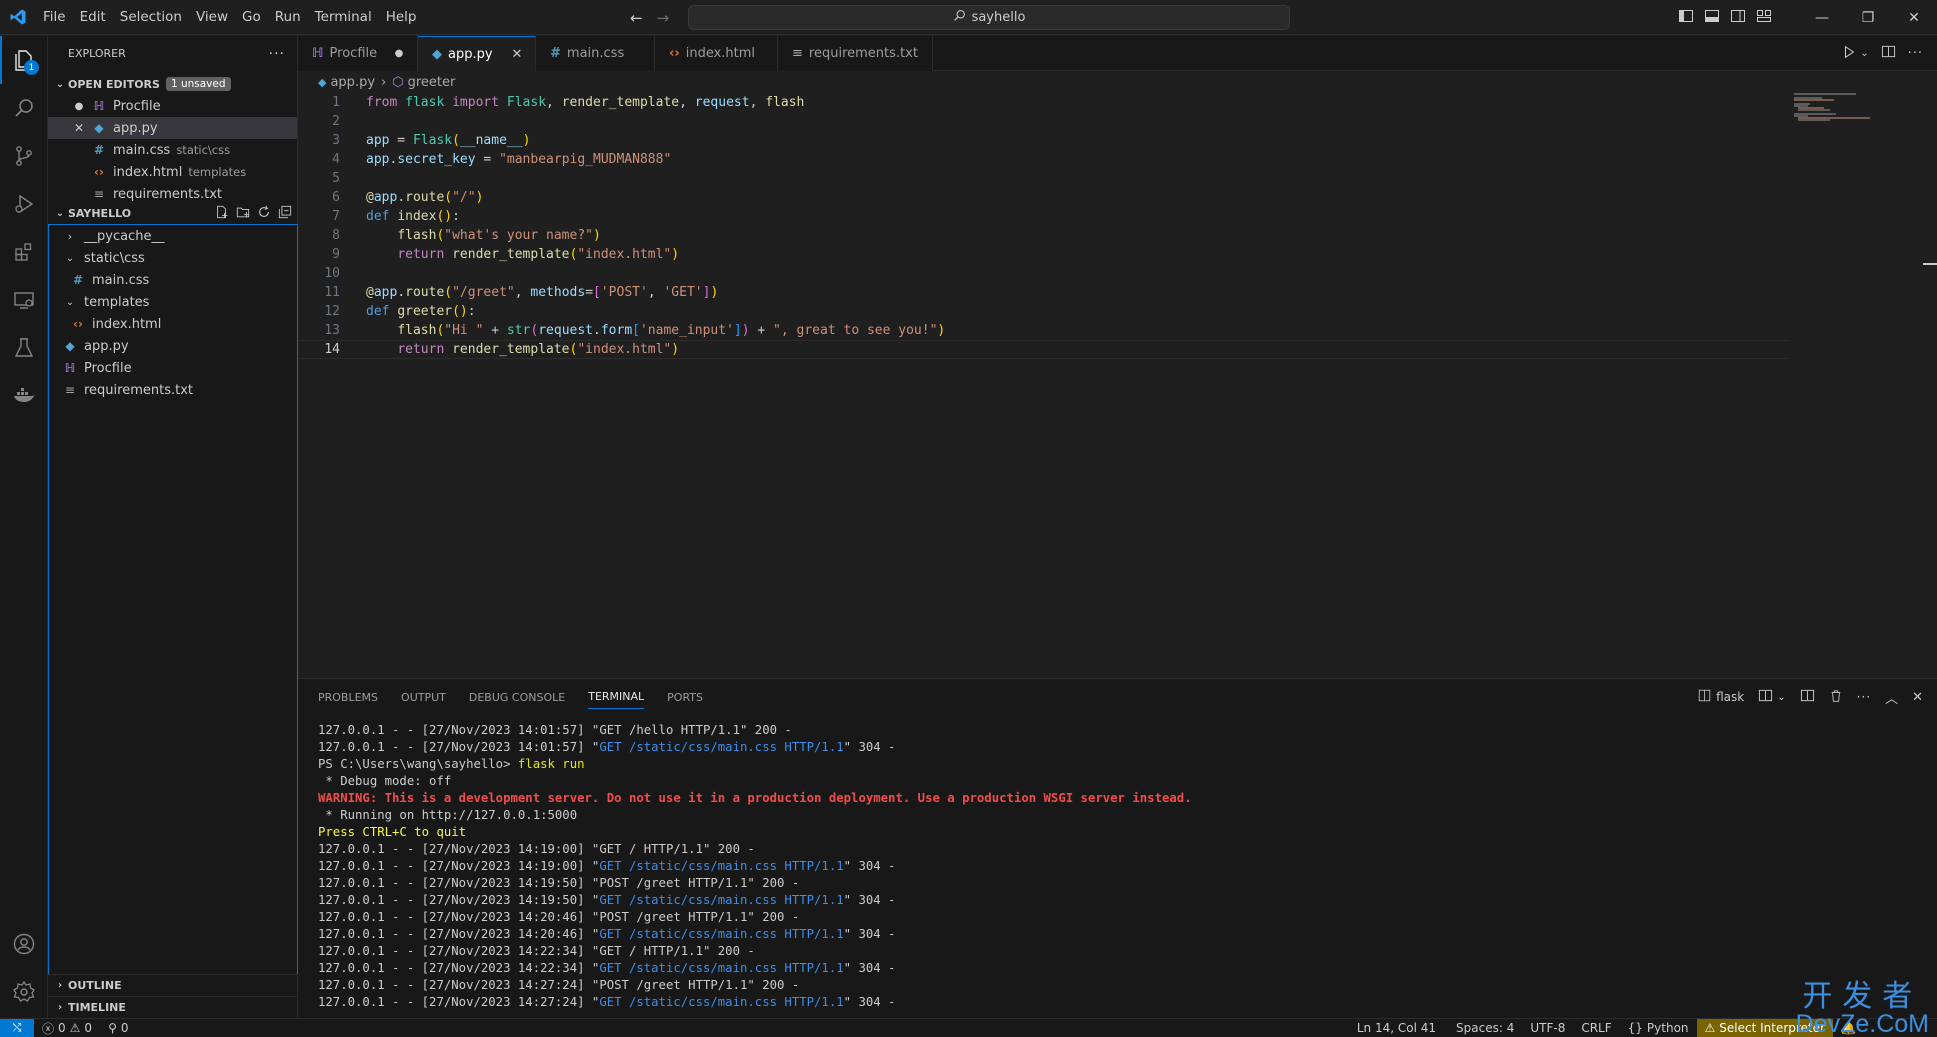 The width and height of the screenshot is (1937, 1037). I want to click on tab-debug-console: DEBUG CONSOLE, so click(517, 697).